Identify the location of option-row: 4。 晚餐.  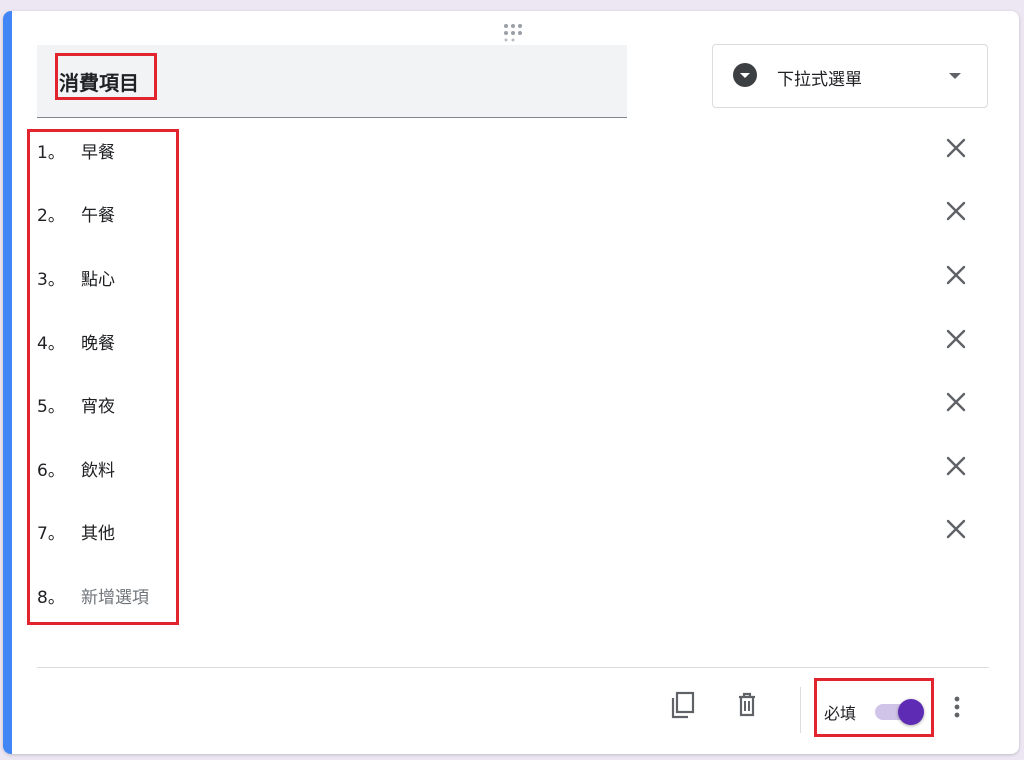
(517, 340).